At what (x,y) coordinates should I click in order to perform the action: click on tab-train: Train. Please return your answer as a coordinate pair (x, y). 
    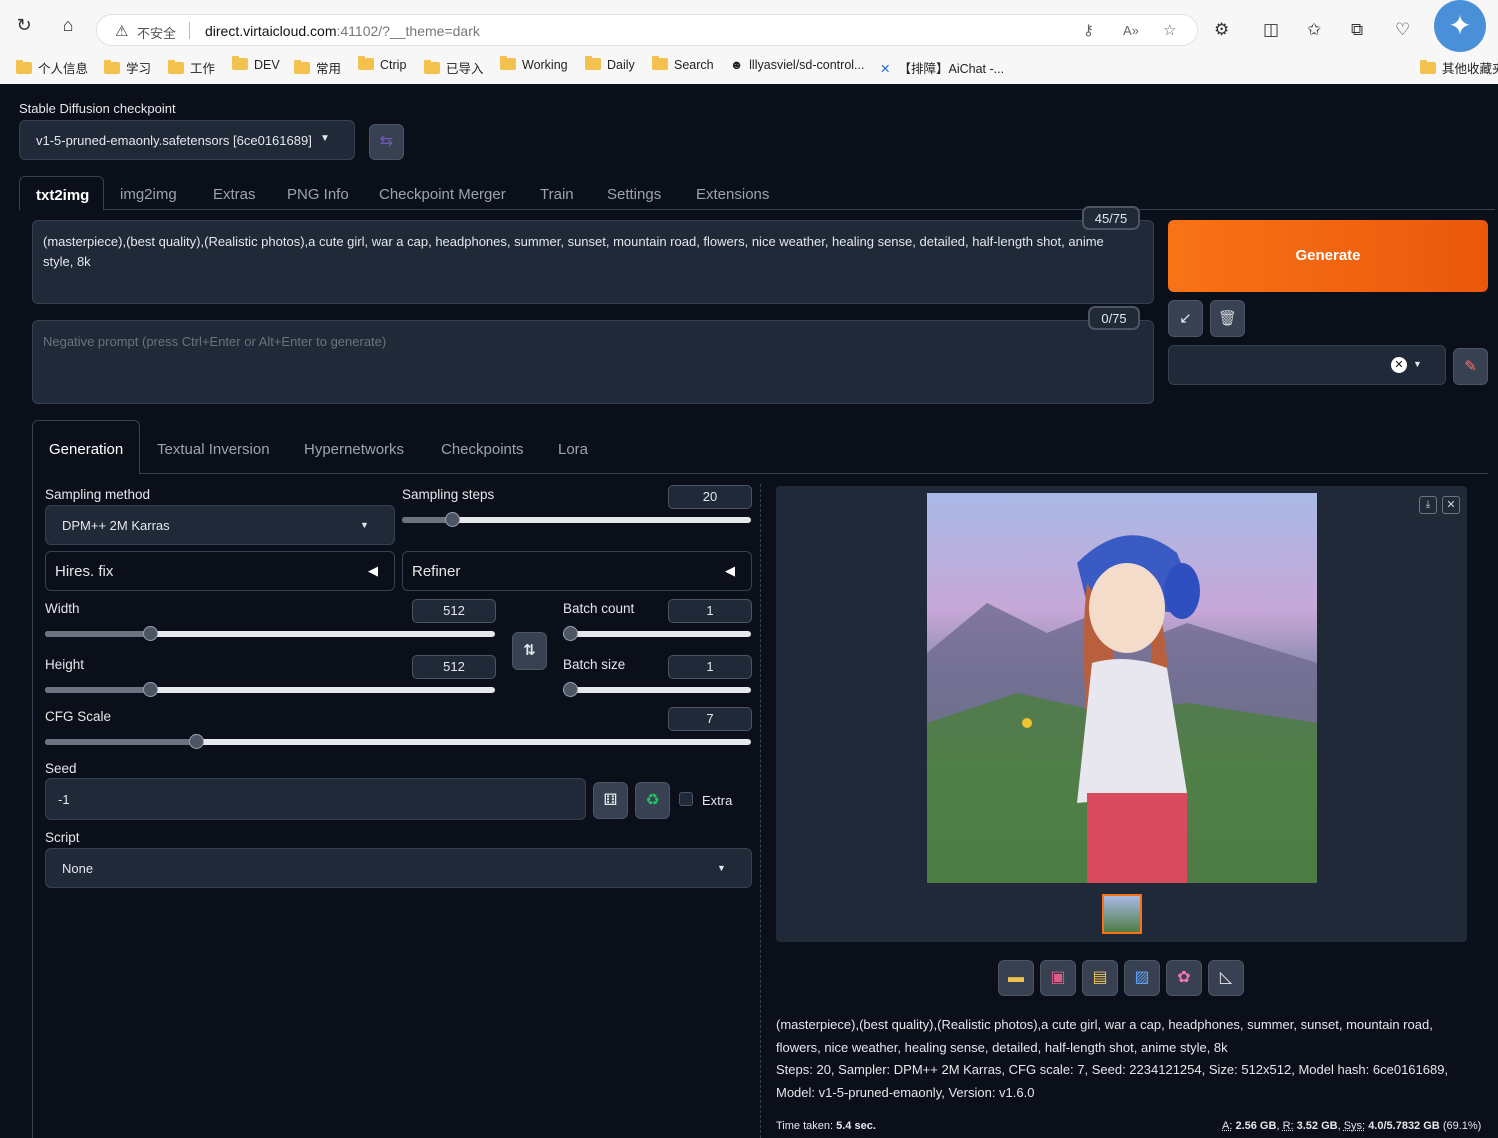
    Looking at the image, I should click on (557, 194).